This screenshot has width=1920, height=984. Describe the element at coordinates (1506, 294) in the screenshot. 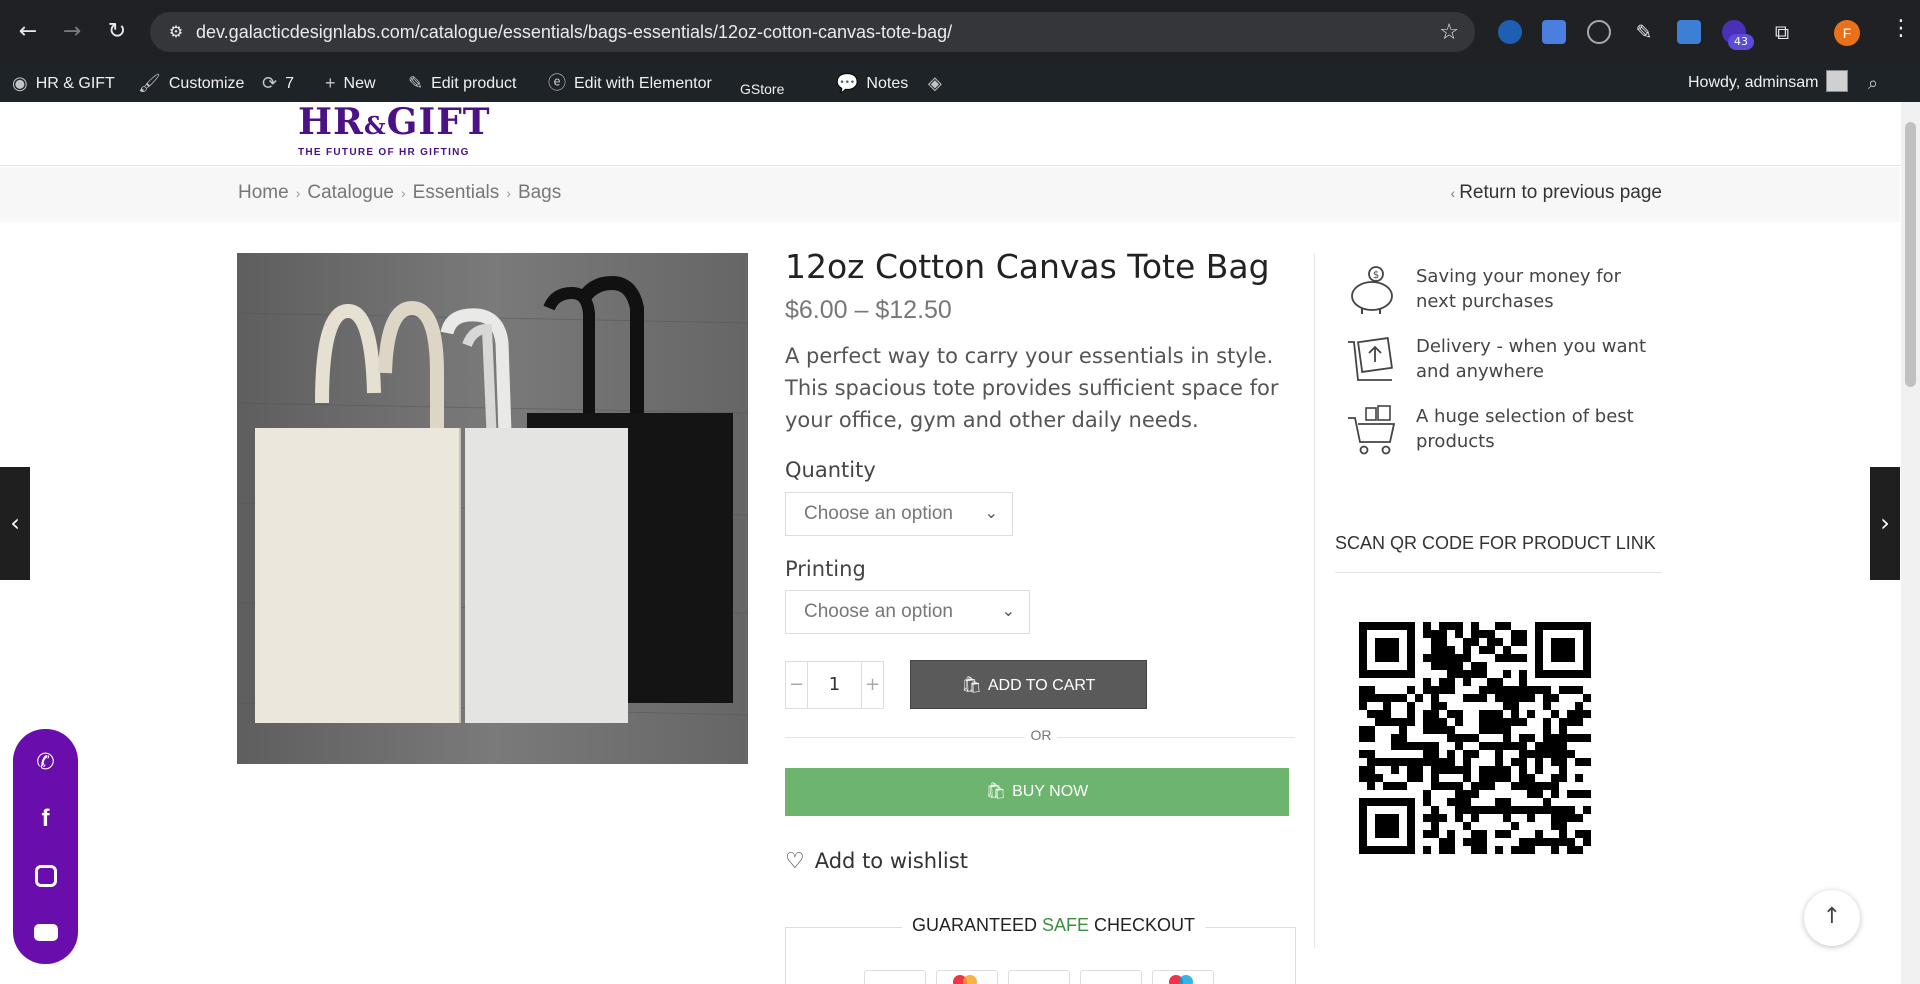

I see `feature-item: $ Saving your money for next purchases` at that location.